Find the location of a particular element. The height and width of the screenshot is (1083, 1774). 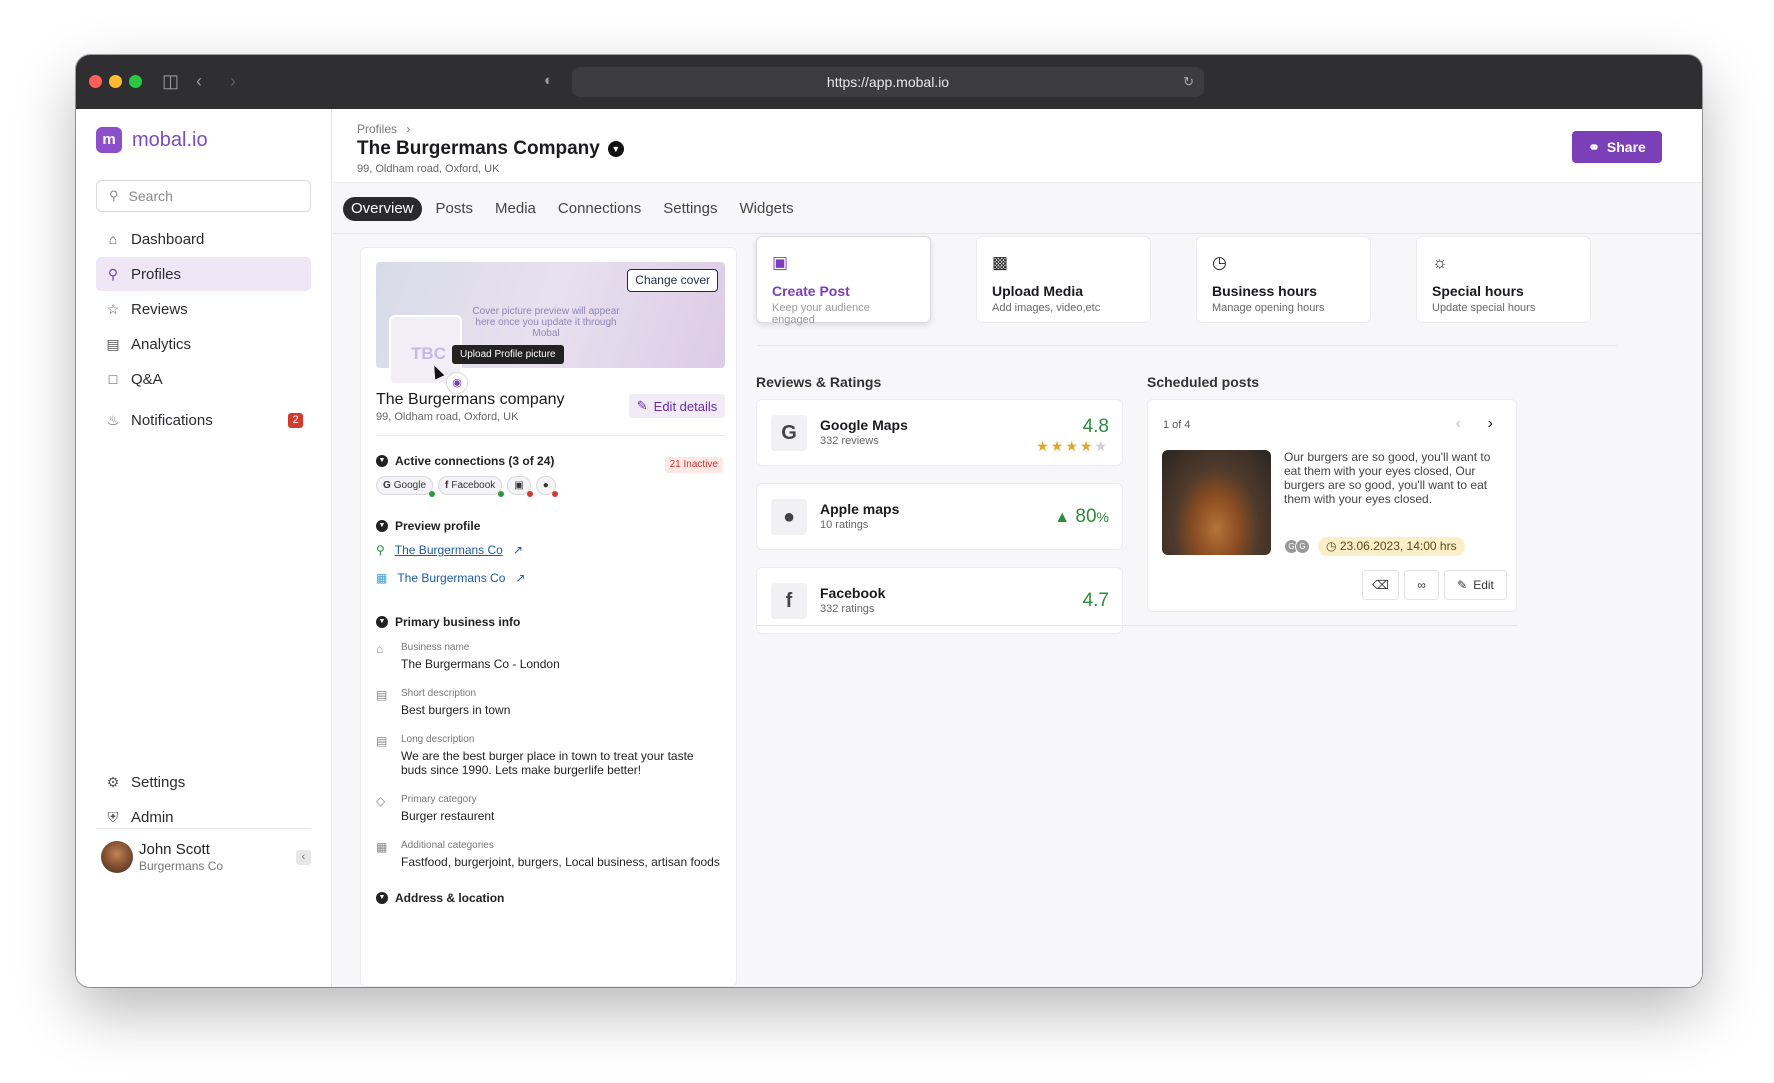

action-title: Upload Media is located at coordinates (1038, 291).